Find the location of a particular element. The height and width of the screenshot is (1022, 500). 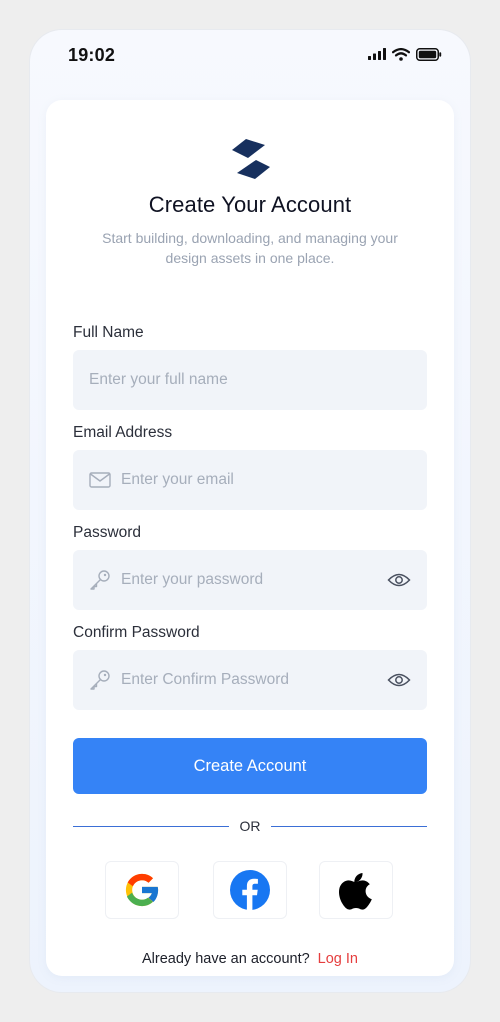

google-icon is located at coordinates (142, 890).